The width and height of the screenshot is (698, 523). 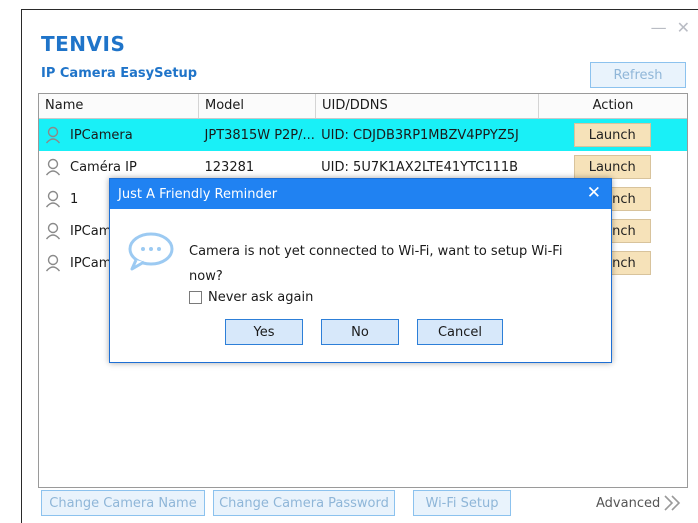 What do you see at coordinates (628, 503) in the screenshot?
I see `advanced-label: Advanced` at bounding box center [628, 503].